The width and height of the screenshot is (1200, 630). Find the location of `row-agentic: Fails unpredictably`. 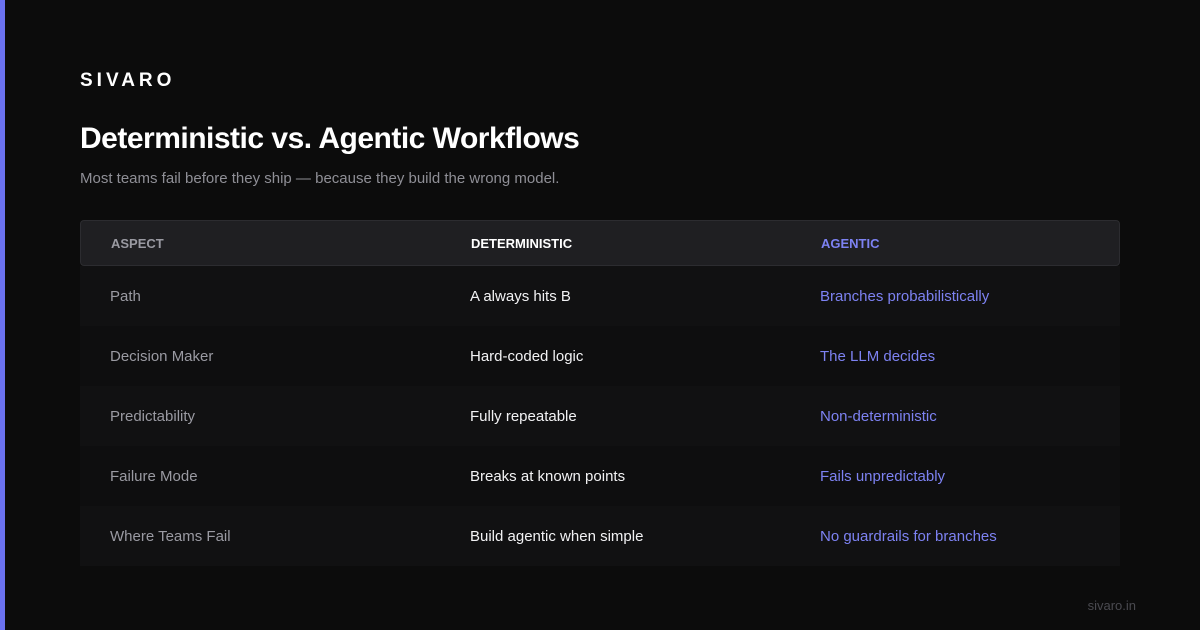

row-agentic: Fails unpredictably is located at coordinates (883, 476).